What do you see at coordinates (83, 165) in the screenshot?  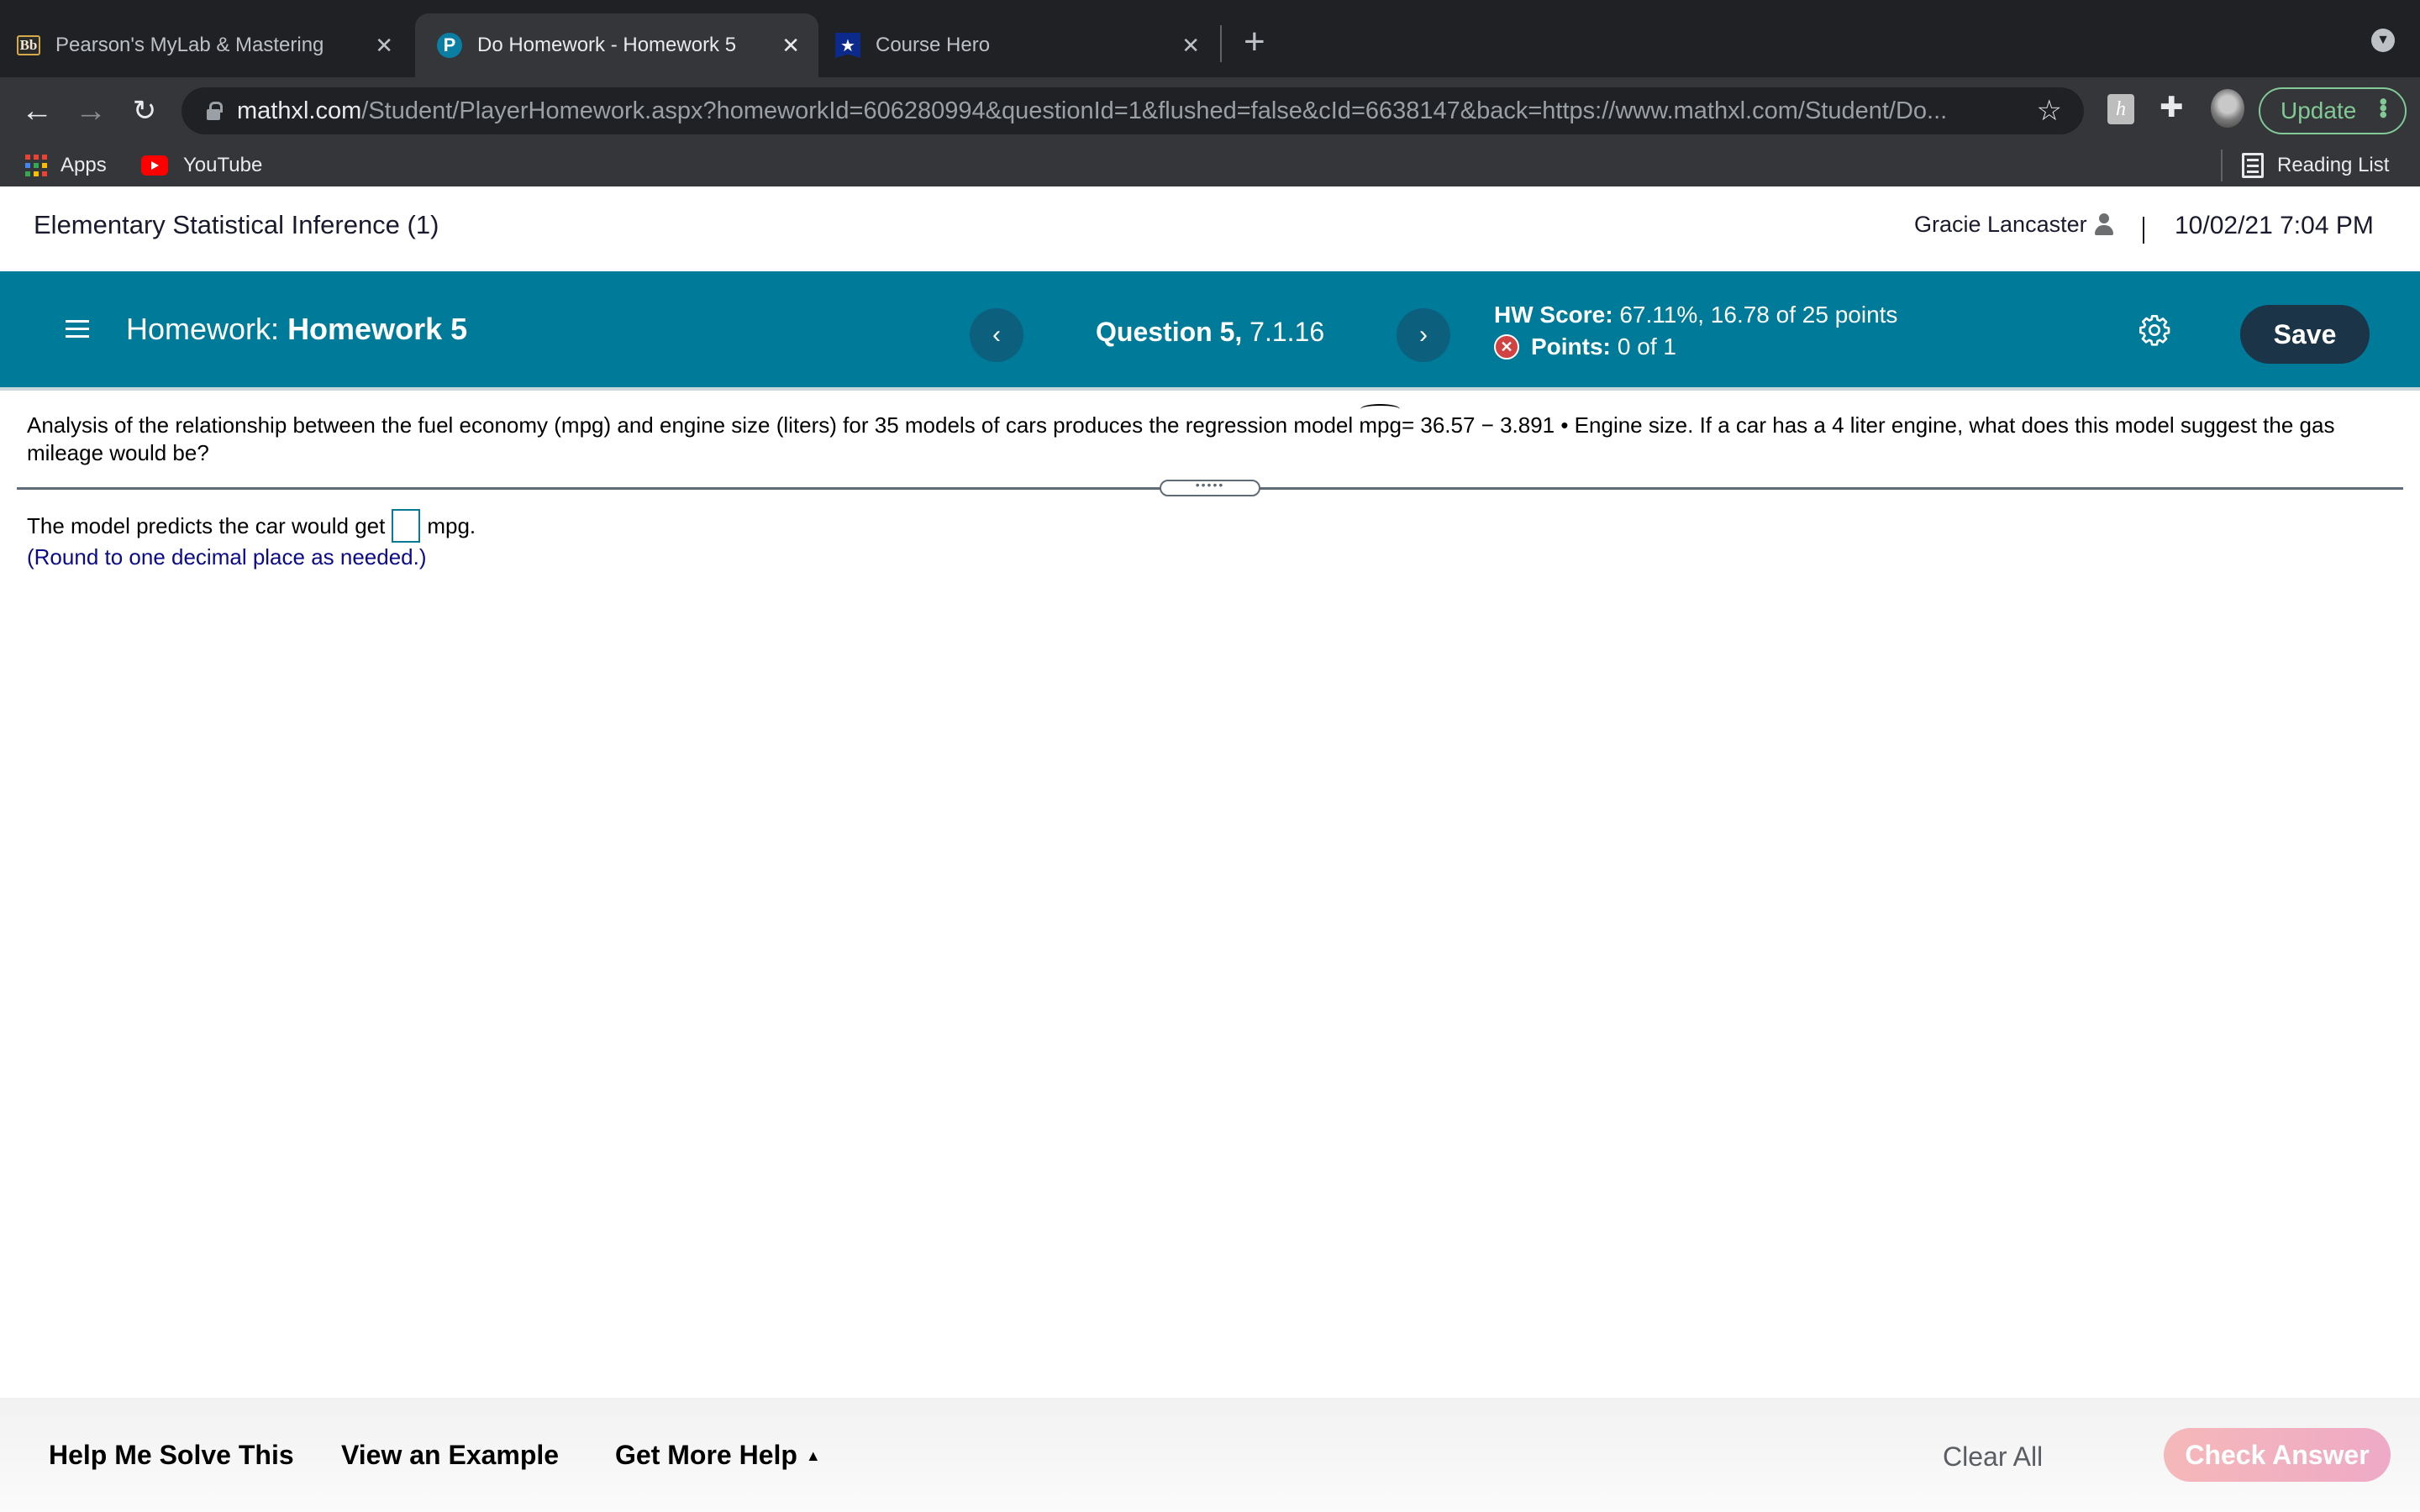 I see `bookmark-label: Apps` at bounding box center [83, 165].